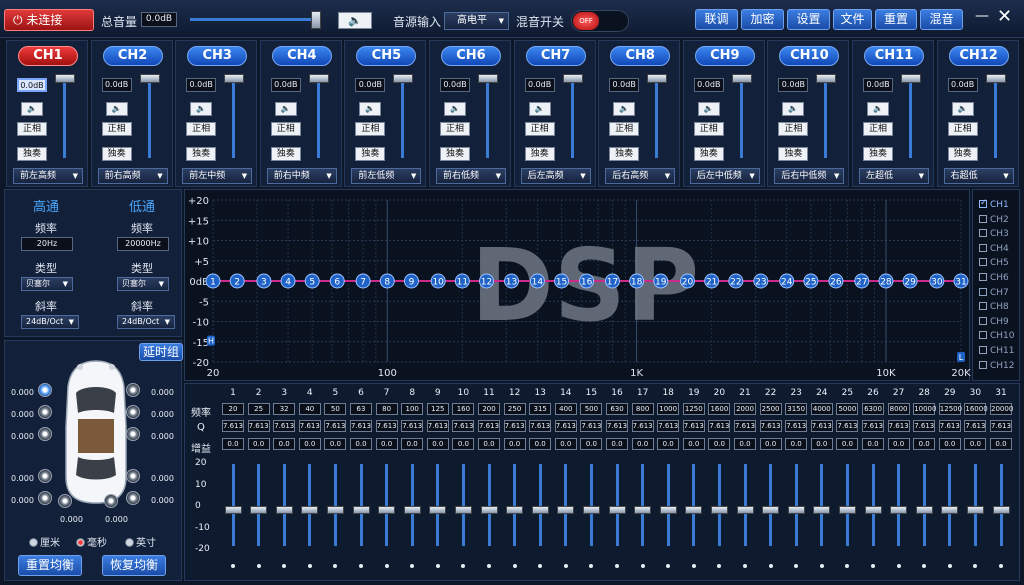 The width and height of the screenshot is (1024, 585). I want to click on delay-value-5: 0.000, so click(22, 500).